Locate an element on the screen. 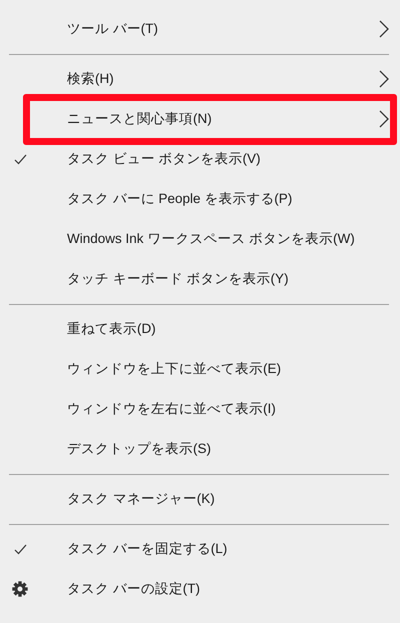 The width and height of the screenshot is (400, 623). menu-item: 検索(H) is located at coordinates (200, 79).